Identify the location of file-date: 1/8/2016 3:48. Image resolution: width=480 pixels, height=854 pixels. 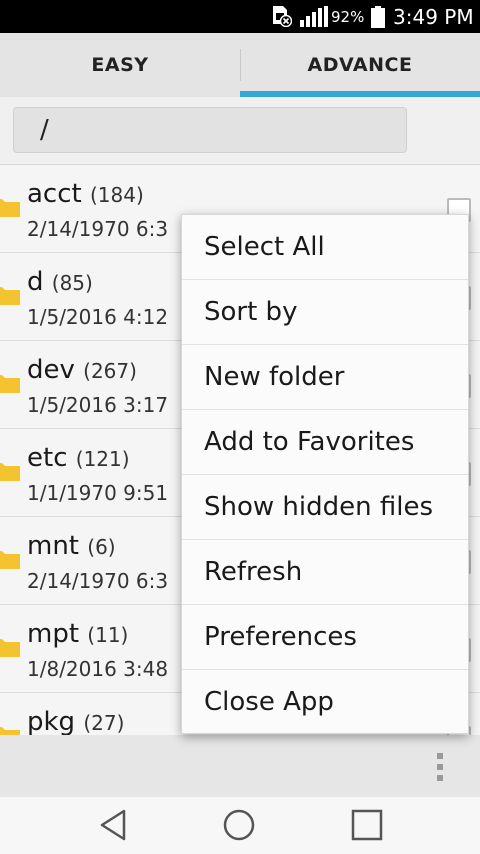
(98, 669).